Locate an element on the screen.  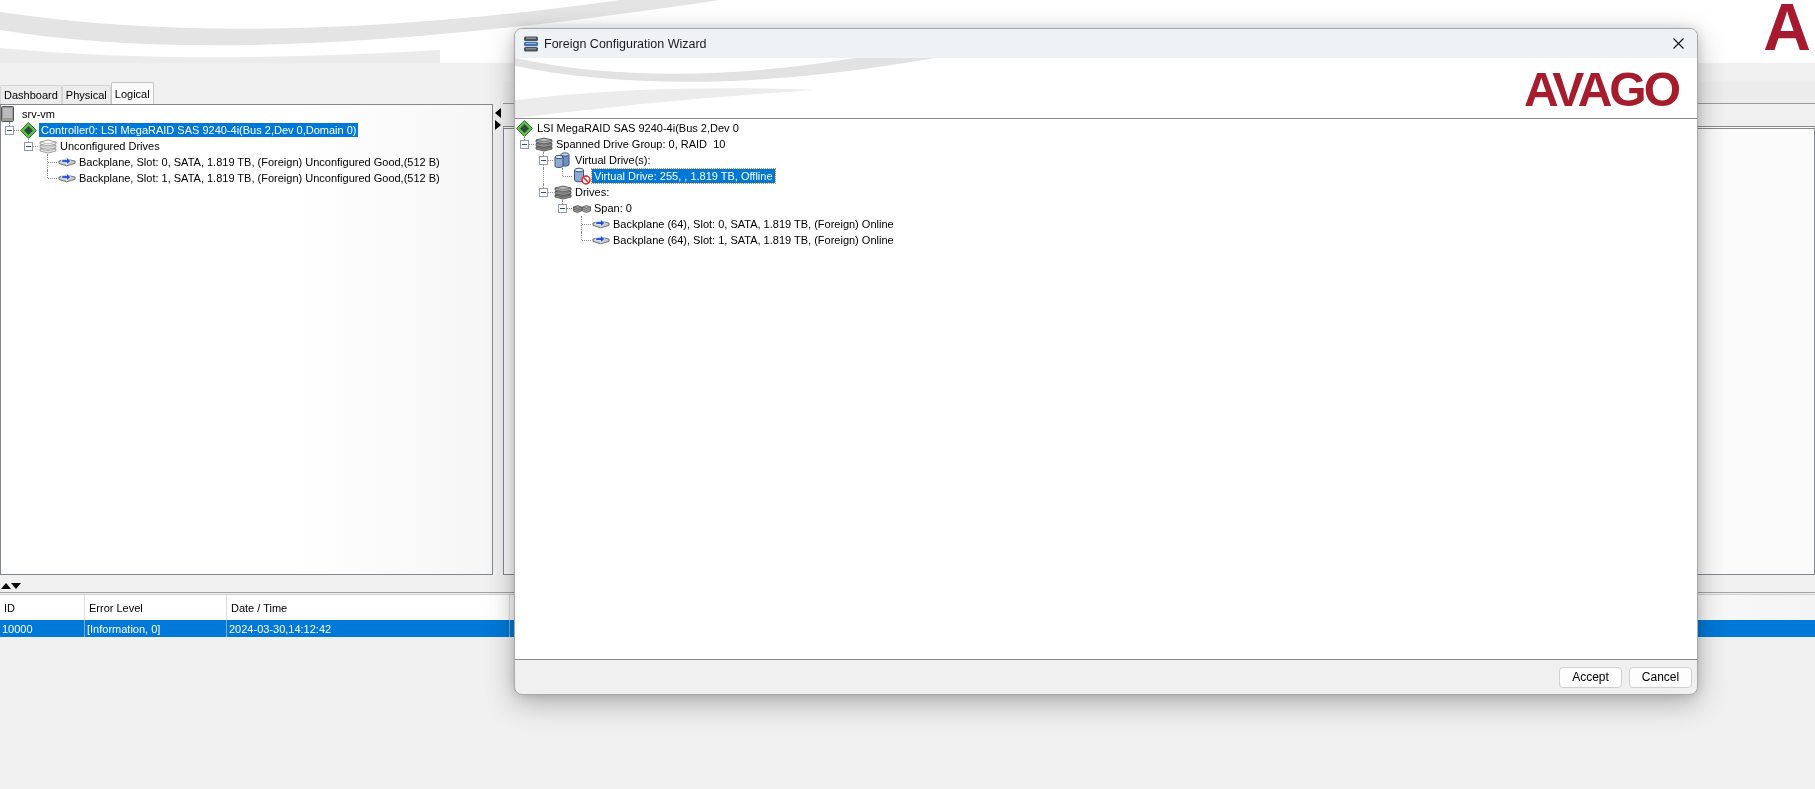
logo: A is located at coordinates (1787, 30).